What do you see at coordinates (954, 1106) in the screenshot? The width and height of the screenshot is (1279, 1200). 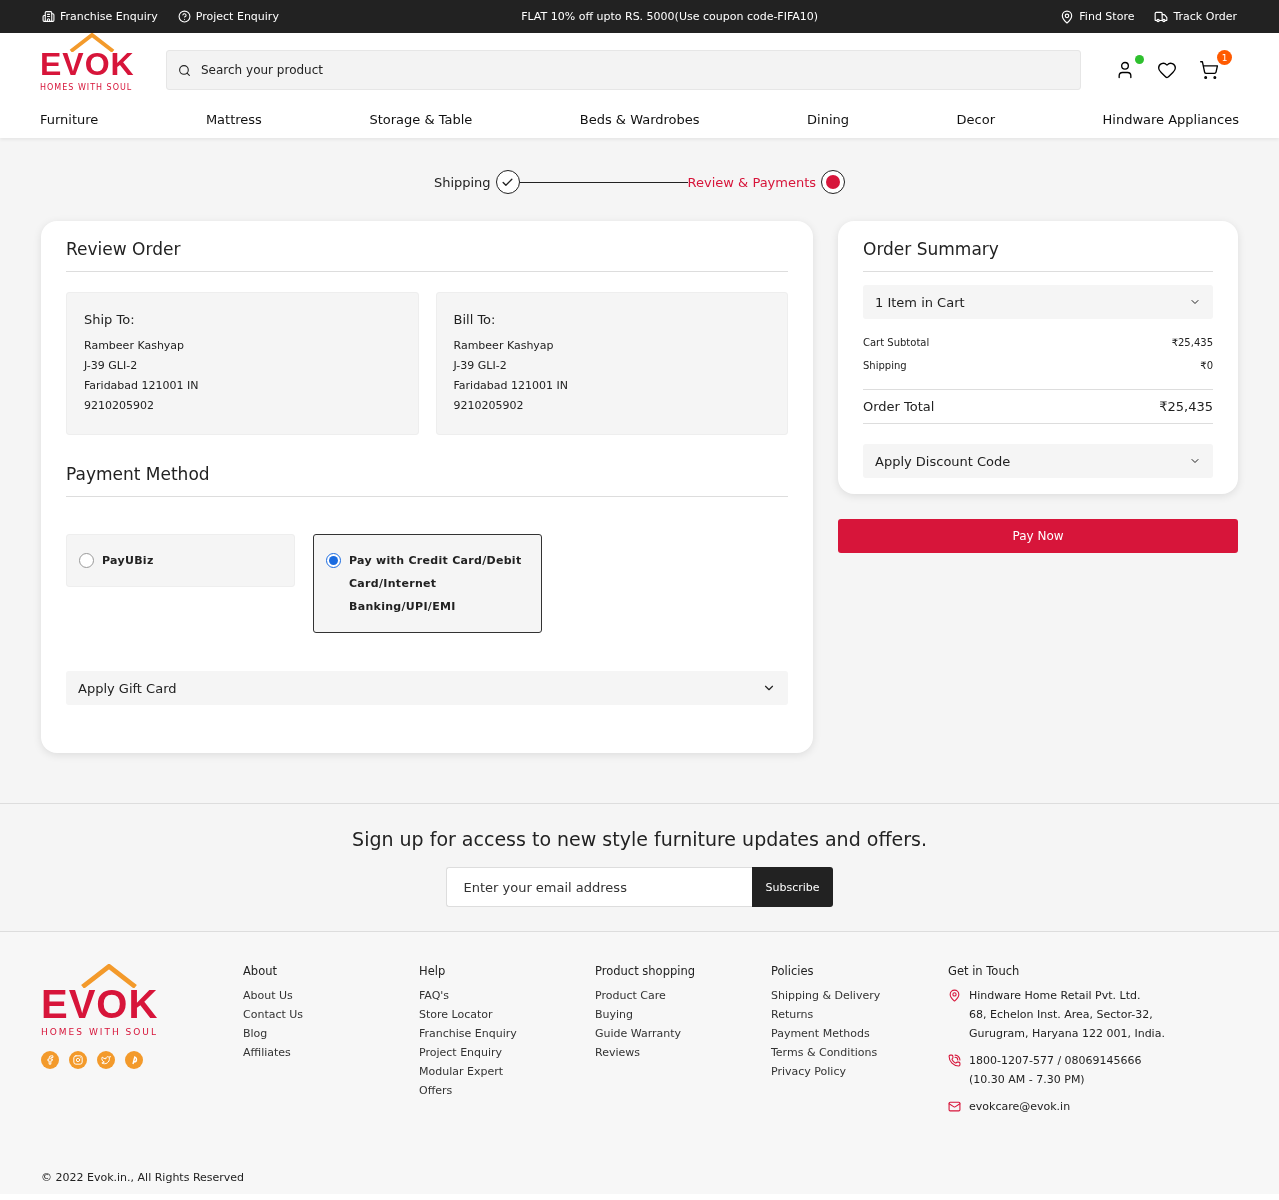 I see `mail-icon` at bounding box center [954, 1106].